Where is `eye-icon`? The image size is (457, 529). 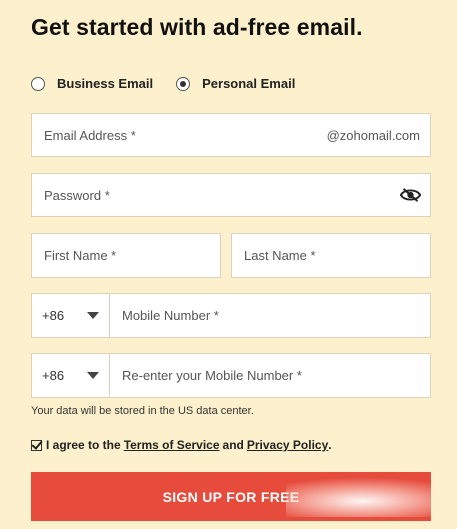
eye-icon is located at coordinates (410, 195).